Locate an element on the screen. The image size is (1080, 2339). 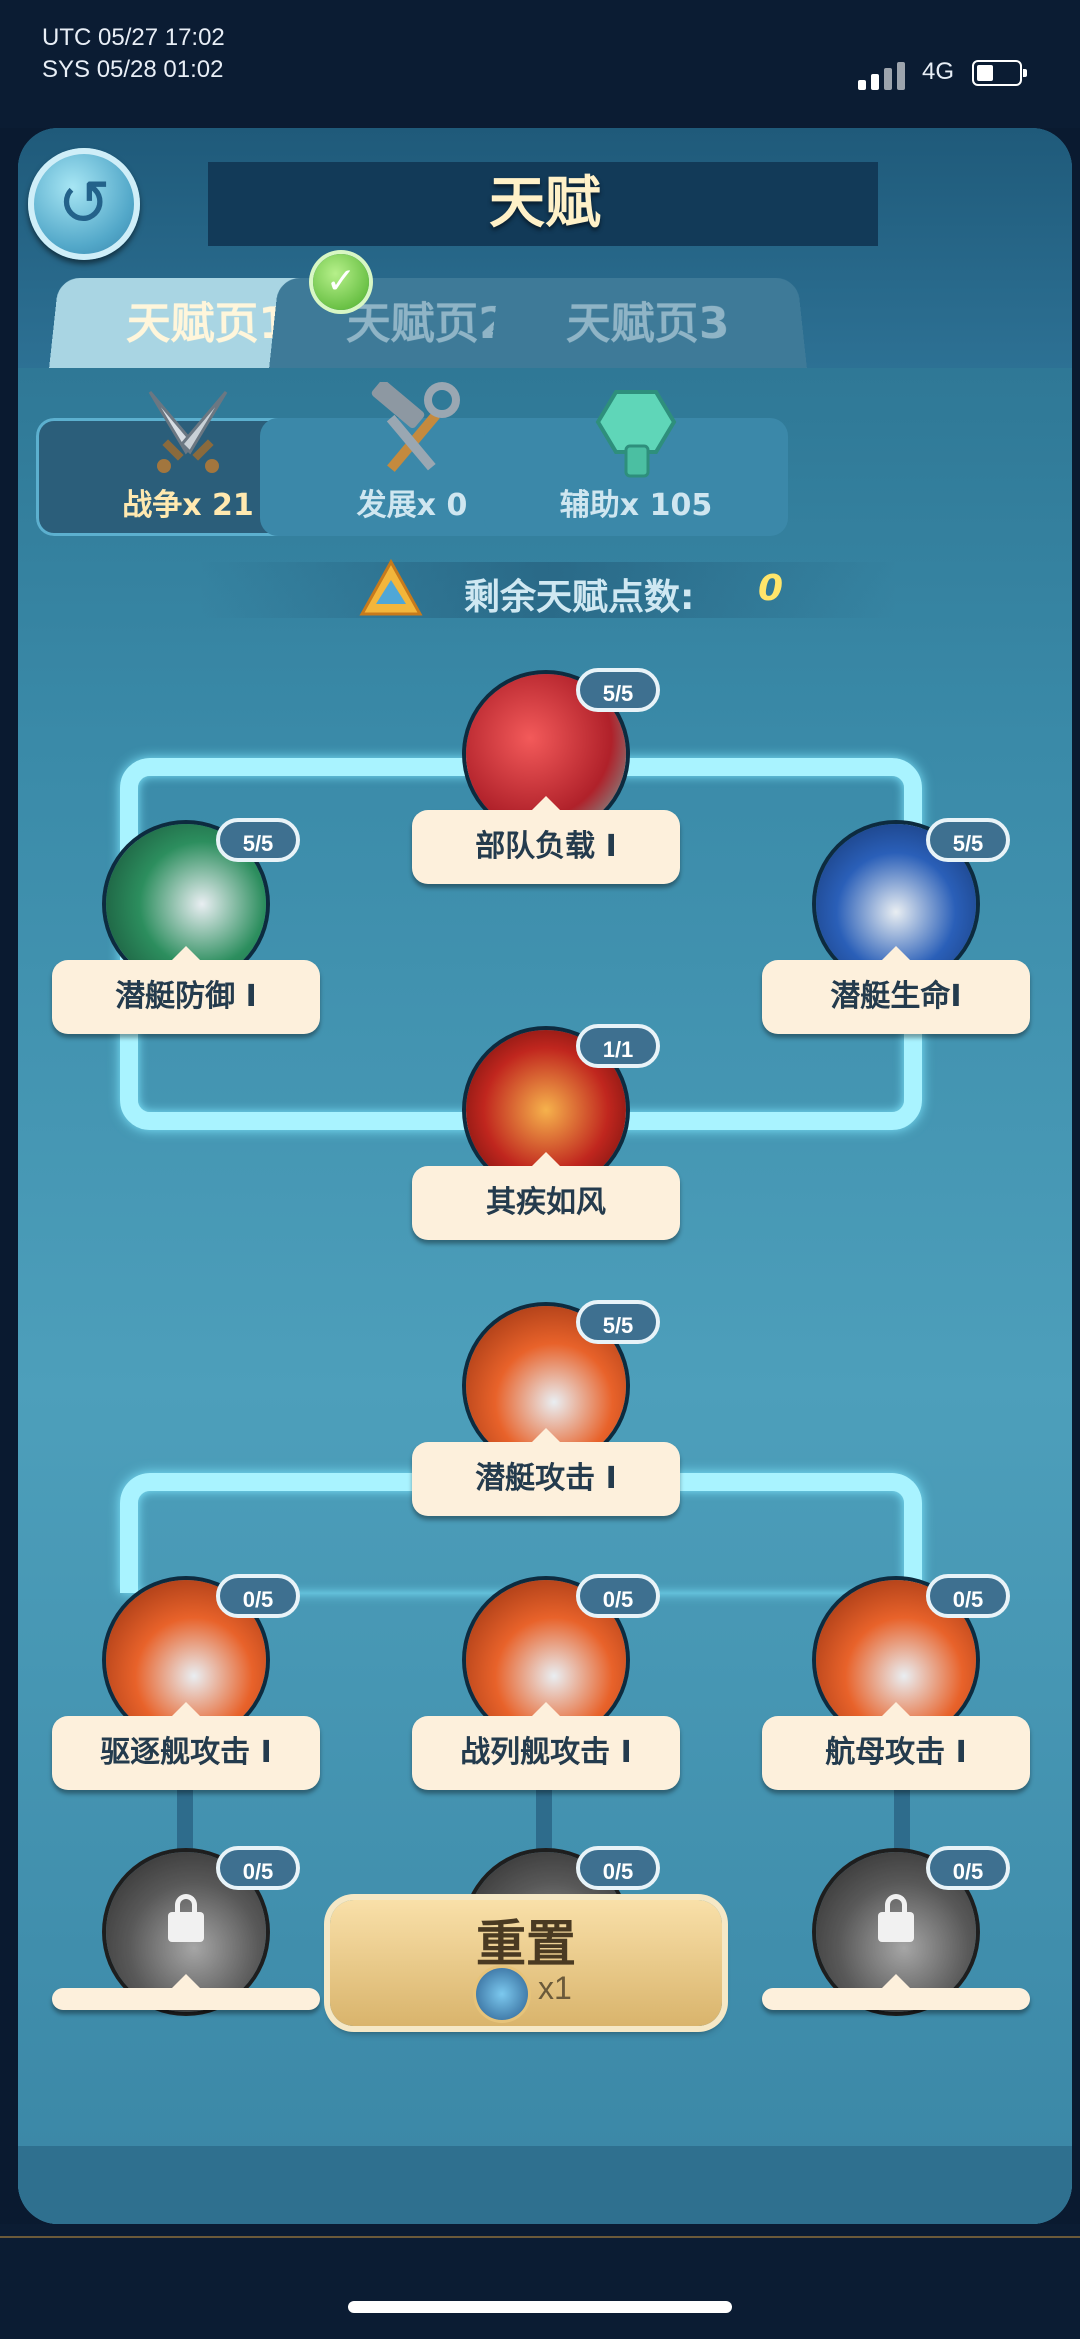
hammer-wrench-icon is located at coordinates (415, 427).